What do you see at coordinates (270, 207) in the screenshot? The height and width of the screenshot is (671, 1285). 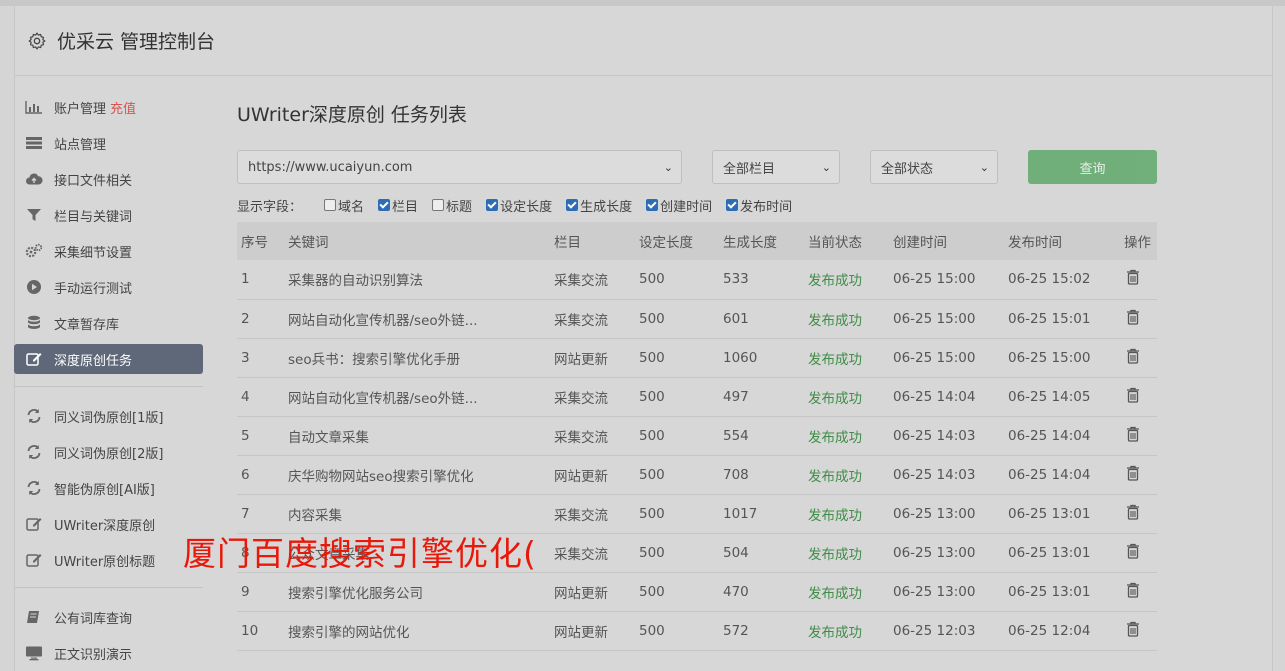 I see `display-fields-label: 显示字段：` at bounding box center [270, 207].